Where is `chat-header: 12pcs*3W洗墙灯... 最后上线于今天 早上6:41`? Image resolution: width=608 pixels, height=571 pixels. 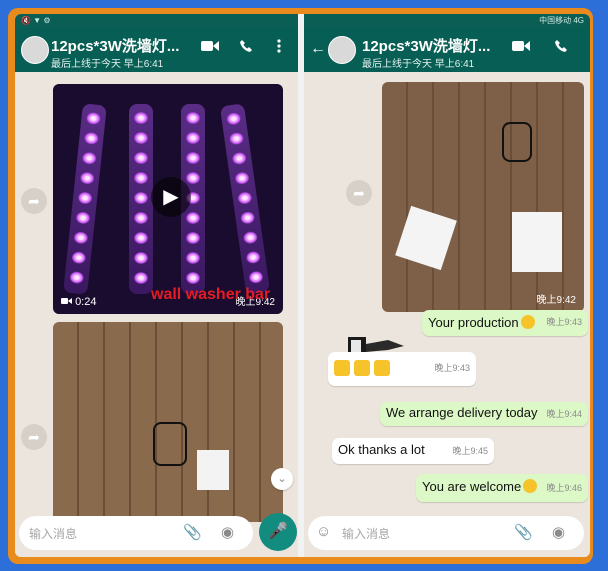 chat-header: 12pcs*3W洗墙灯... 最后上线于今天 早上6:41 is located at coordinates (156, 50).